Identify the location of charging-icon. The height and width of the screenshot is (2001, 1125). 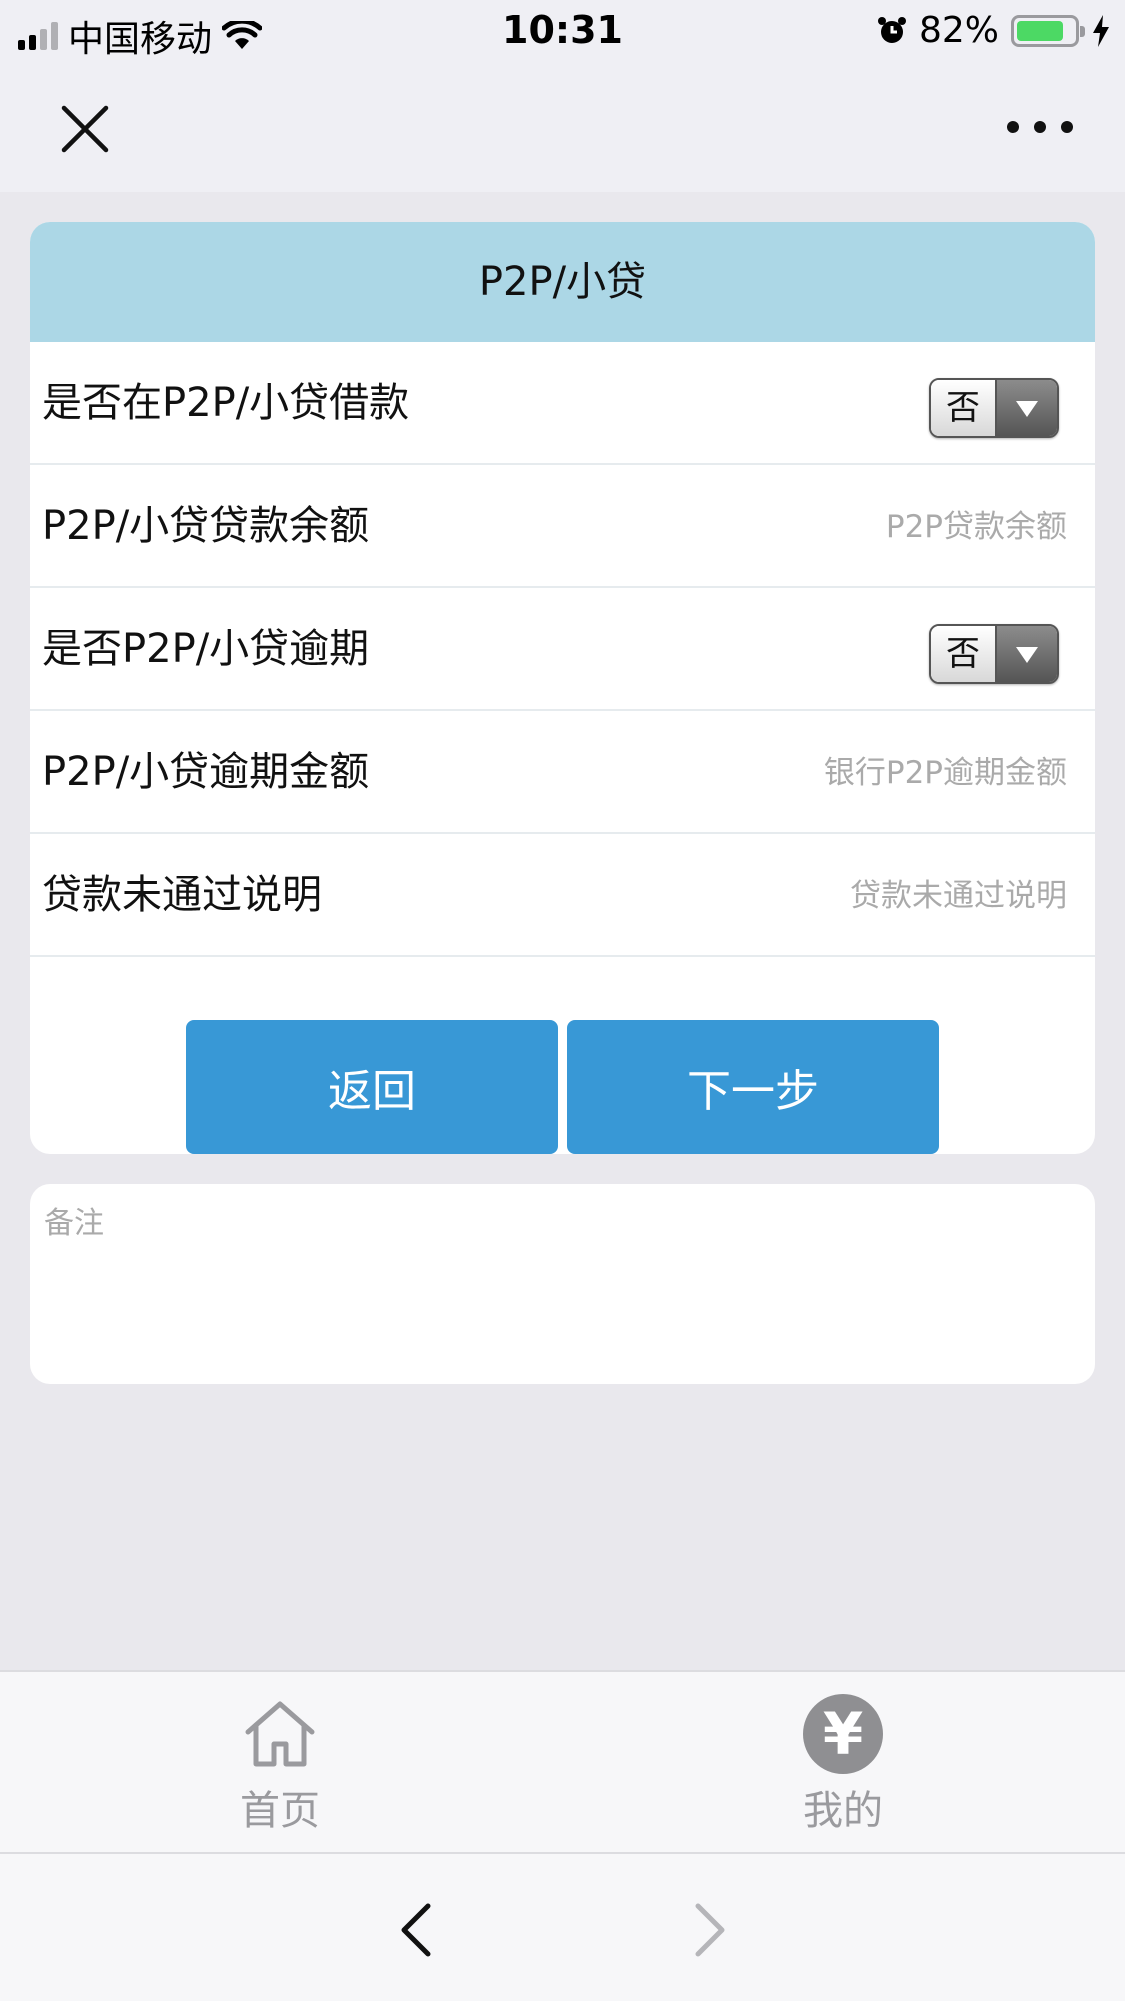
(1101, 30).